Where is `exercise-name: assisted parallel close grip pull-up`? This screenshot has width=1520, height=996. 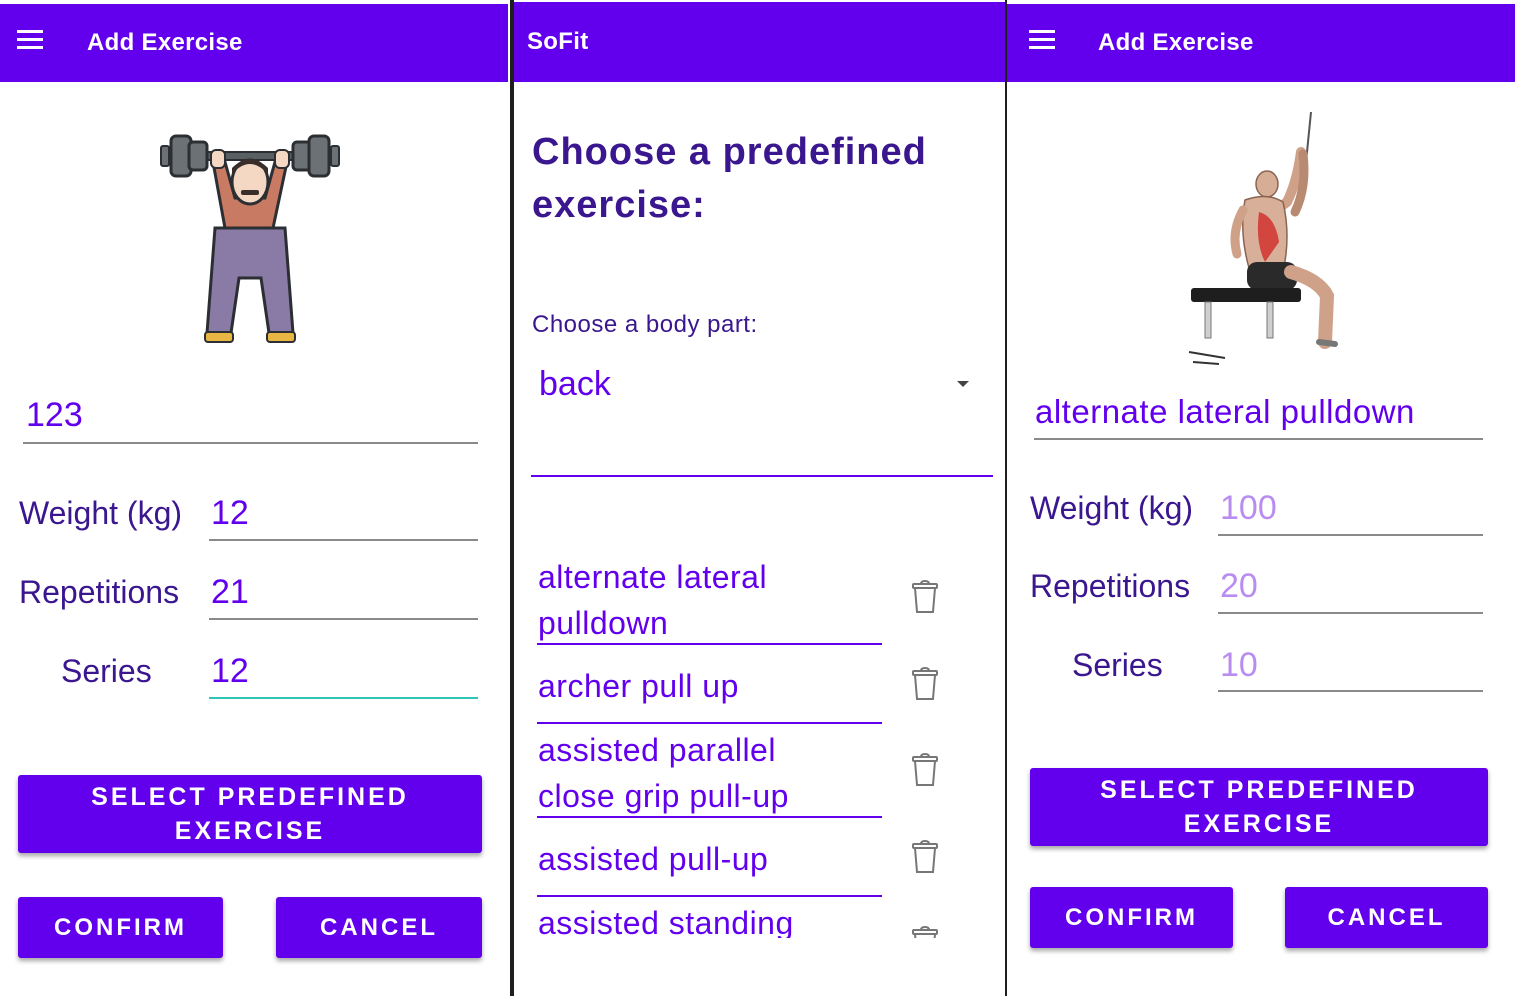
exercise-name: assisted parallel close grip pull-up is located at coordinates (663, 773).